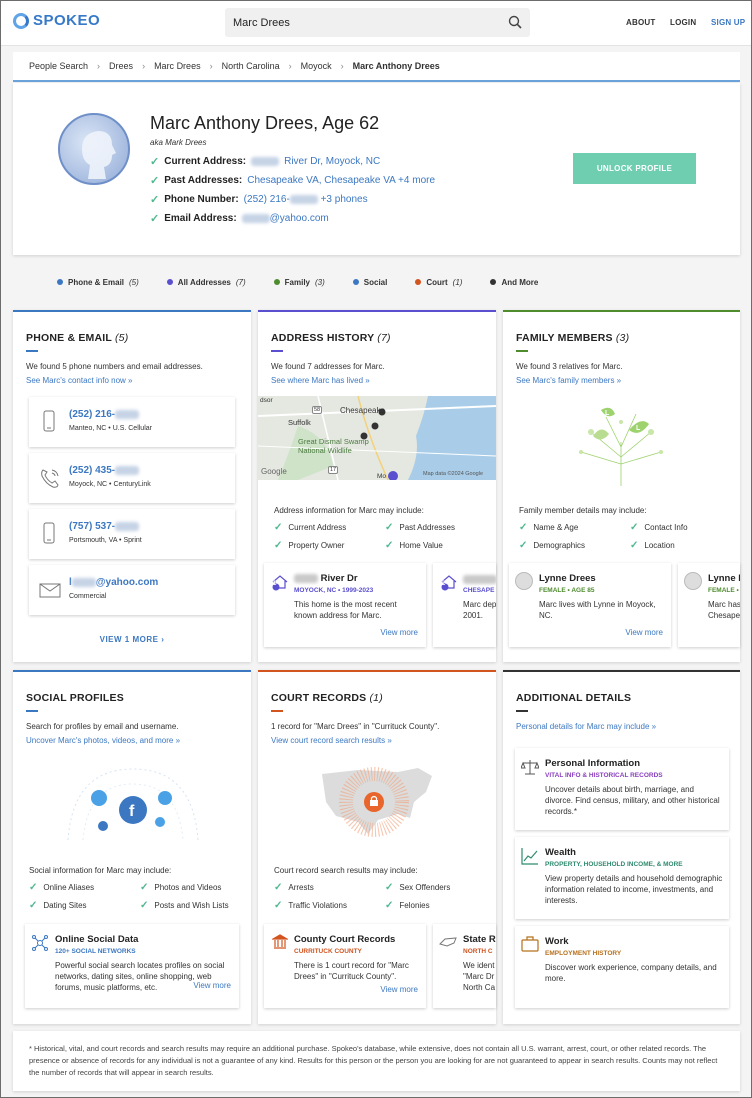  I want to click on scales-icon, so click(530, 767).